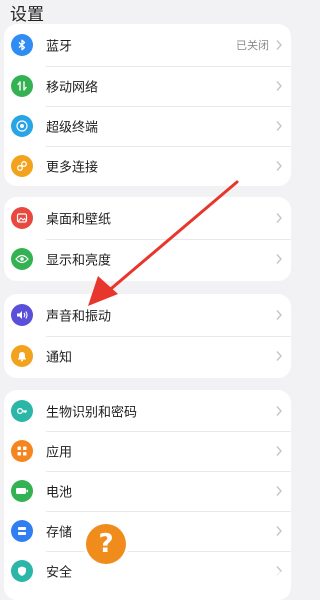 The image size is (320, 600). I want to click on watermark-bar, so click(207, 578).